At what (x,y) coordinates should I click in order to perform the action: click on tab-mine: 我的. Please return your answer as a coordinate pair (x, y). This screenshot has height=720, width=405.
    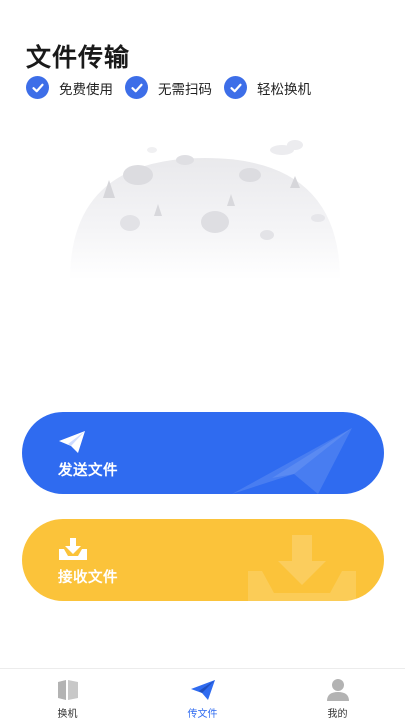
    Looking at the image, I should click on (337, 694).